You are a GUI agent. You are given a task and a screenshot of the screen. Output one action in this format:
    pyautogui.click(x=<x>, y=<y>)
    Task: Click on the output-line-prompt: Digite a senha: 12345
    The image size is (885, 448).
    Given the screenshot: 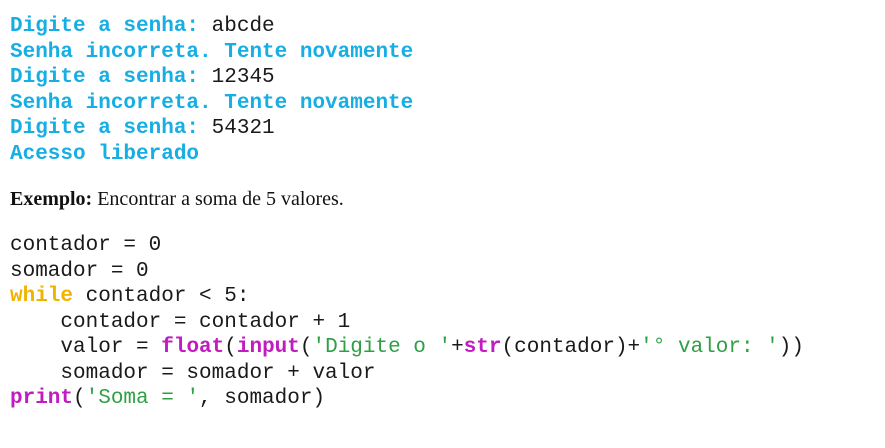 What is the action you would take?
    pyautogui.click(x=442, y=78)
    